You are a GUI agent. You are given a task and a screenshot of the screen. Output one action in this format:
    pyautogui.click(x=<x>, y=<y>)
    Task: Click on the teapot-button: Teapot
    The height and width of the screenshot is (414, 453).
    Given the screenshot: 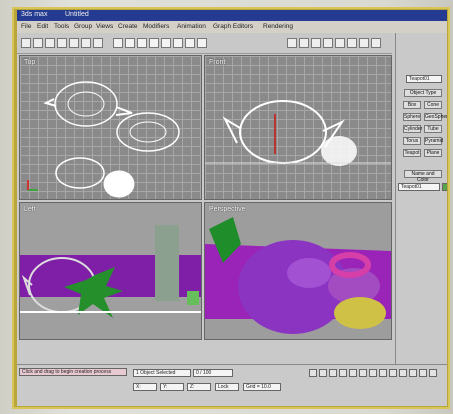 What is the action you would take?
    pyautogui.click(x=412, y=153)
    